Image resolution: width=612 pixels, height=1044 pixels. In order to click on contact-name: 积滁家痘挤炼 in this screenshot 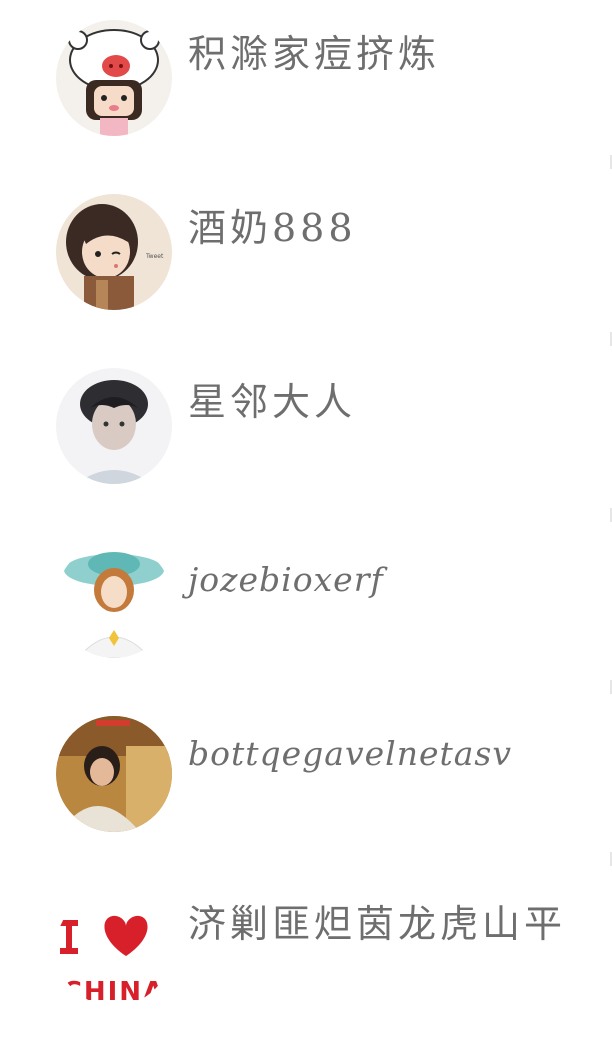, I will do `click(314, 54)`.